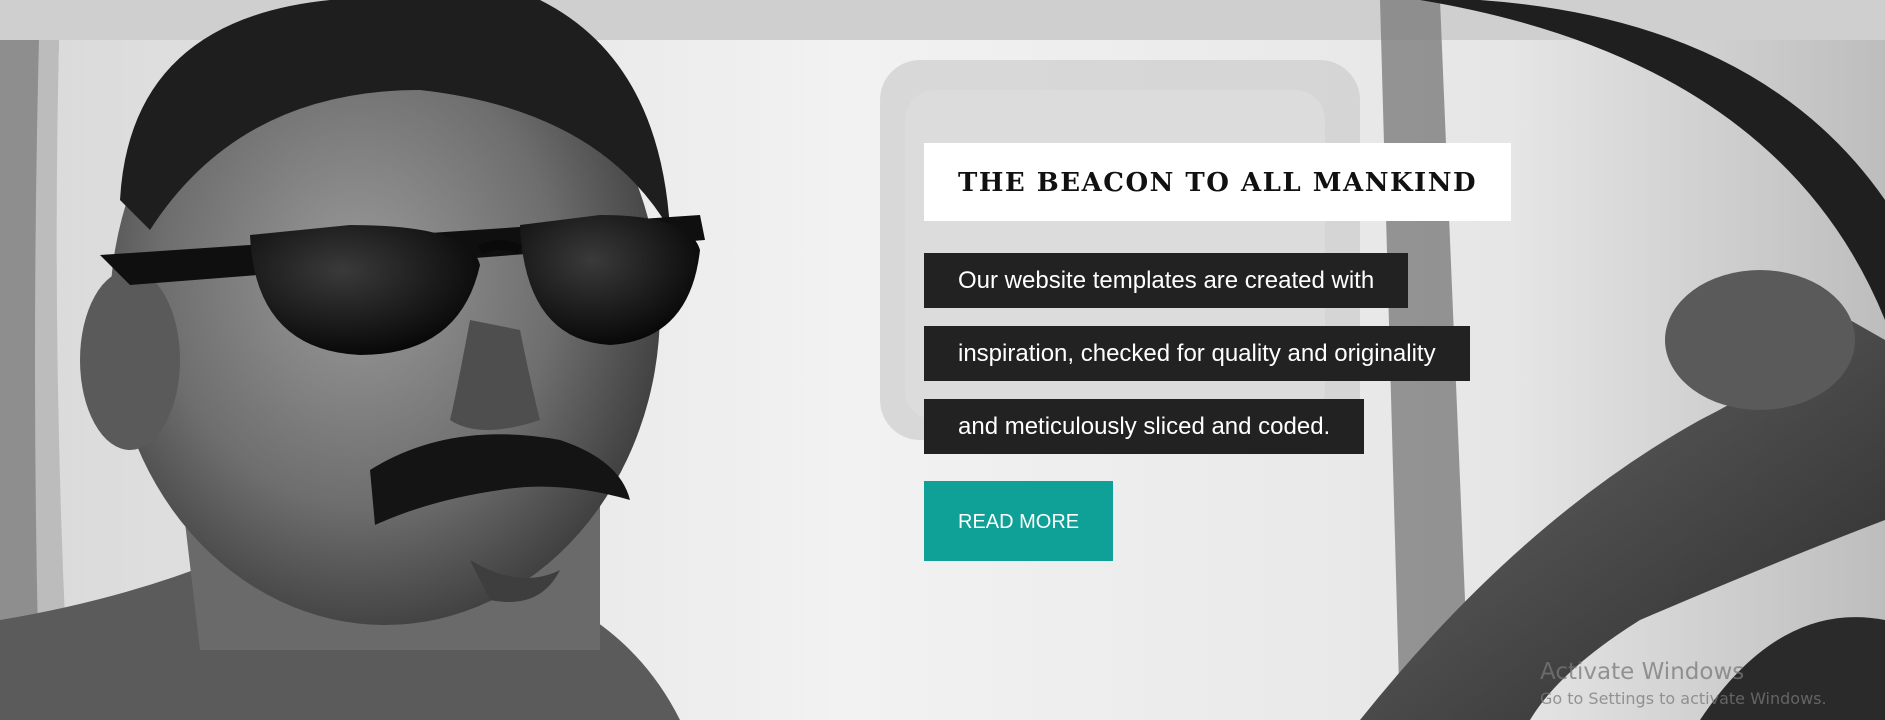 The image size is (1885, 720). What do you see at coordinates (1683, 698) in the screenshot?
I see `watermark-subtitle: Go to Settings to activate Windows.` at bounding box center [1683, 698].